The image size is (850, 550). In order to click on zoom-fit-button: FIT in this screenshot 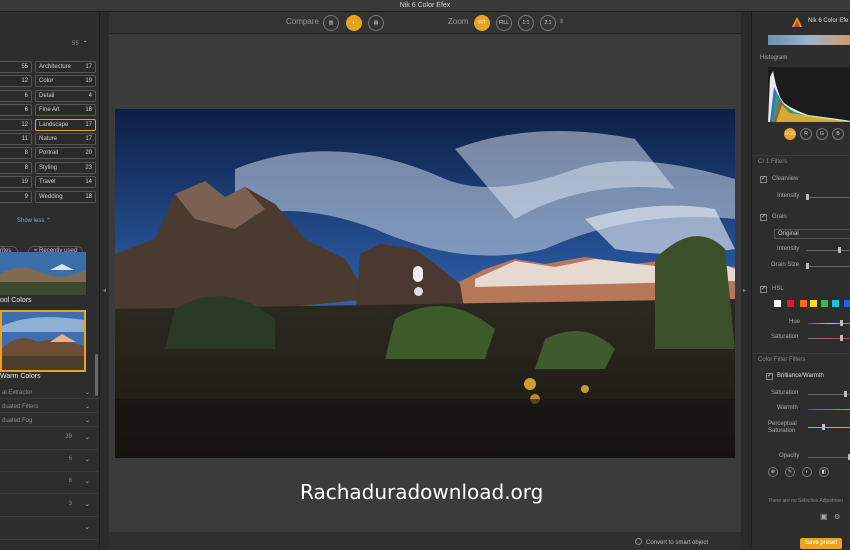, I will do `click(482, 23)`.